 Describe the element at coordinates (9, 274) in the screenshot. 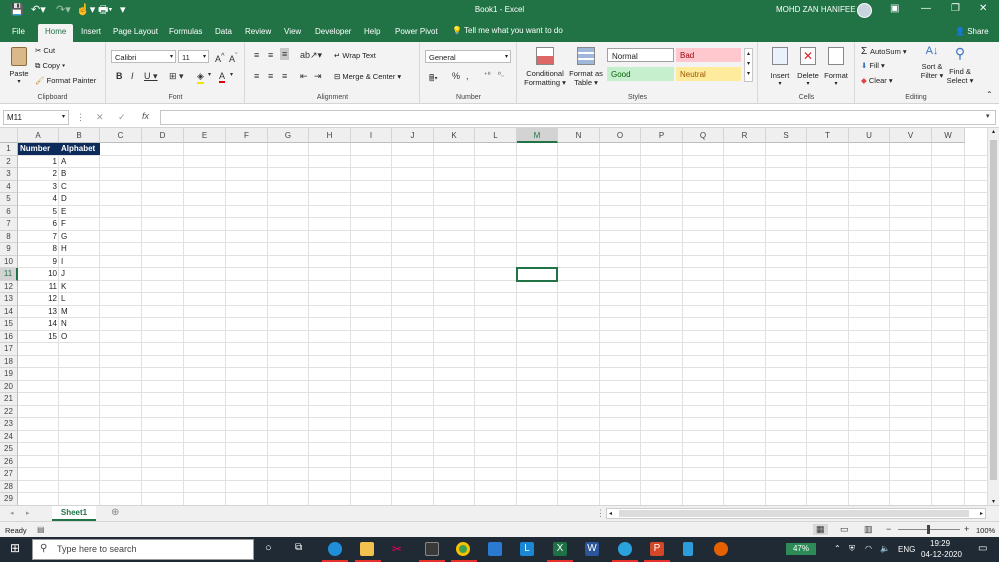

I see `row-header-11: 11` at that location.